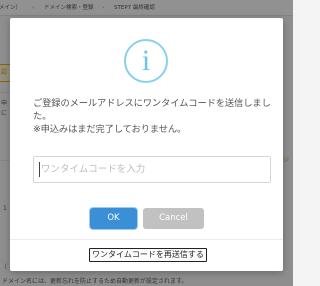 The image size is (320, 286). Describe the element at coordinates (148, 255) in the screenshot. I see `resend-code-button: ワンタイムコードを再送信する` at that location.